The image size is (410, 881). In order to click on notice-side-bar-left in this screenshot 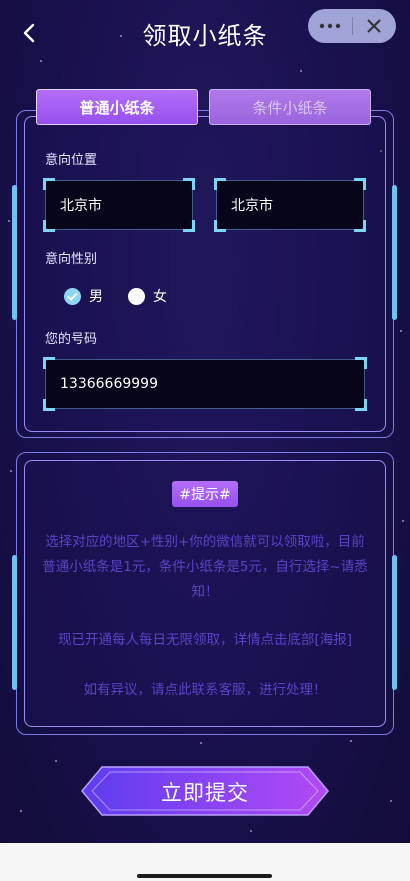, I will do `click(14, 622)`.